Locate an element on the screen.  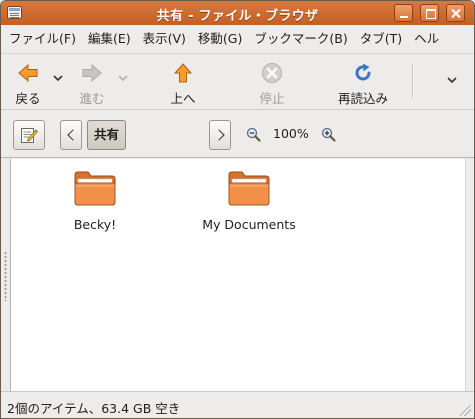
zoom-level: 100% is located at coordinates (291, 133).